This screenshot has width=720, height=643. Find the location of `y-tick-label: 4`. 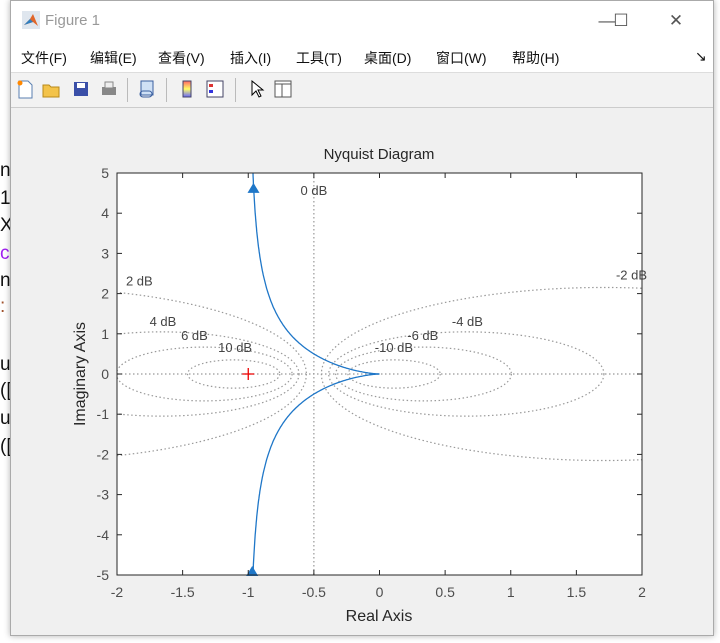

y-tick-label: 4 is located at coordinates (105, 213).